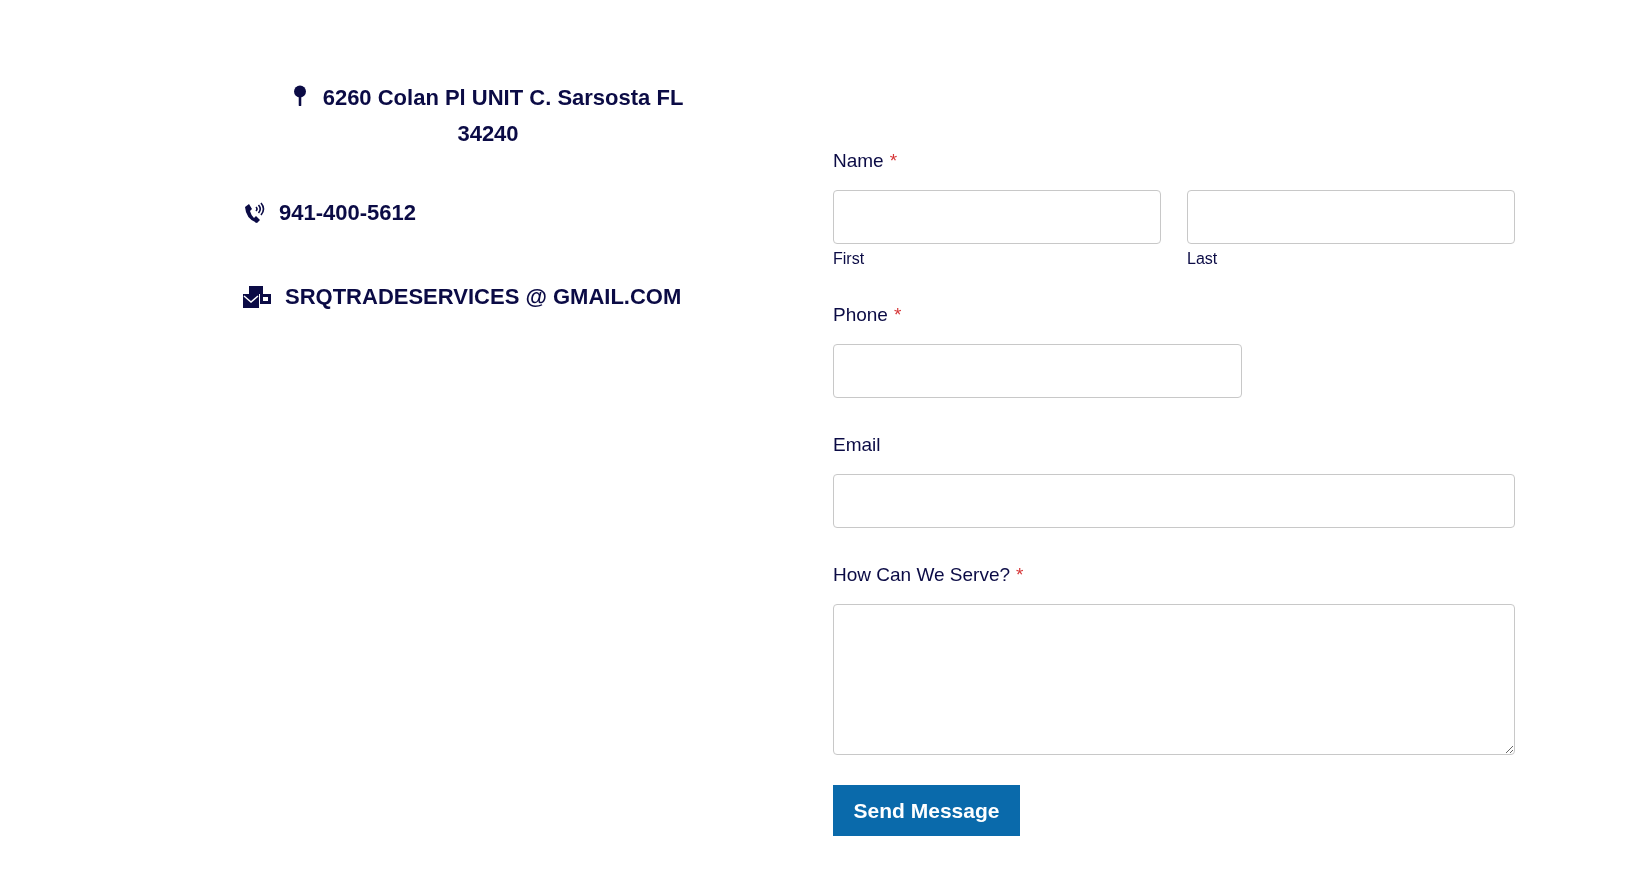 This screenshot has height=894, width=1644. Describe the element at coordinates (922, 574) in the screenshot. I see `field-label: How Can We Serve?` at that location.